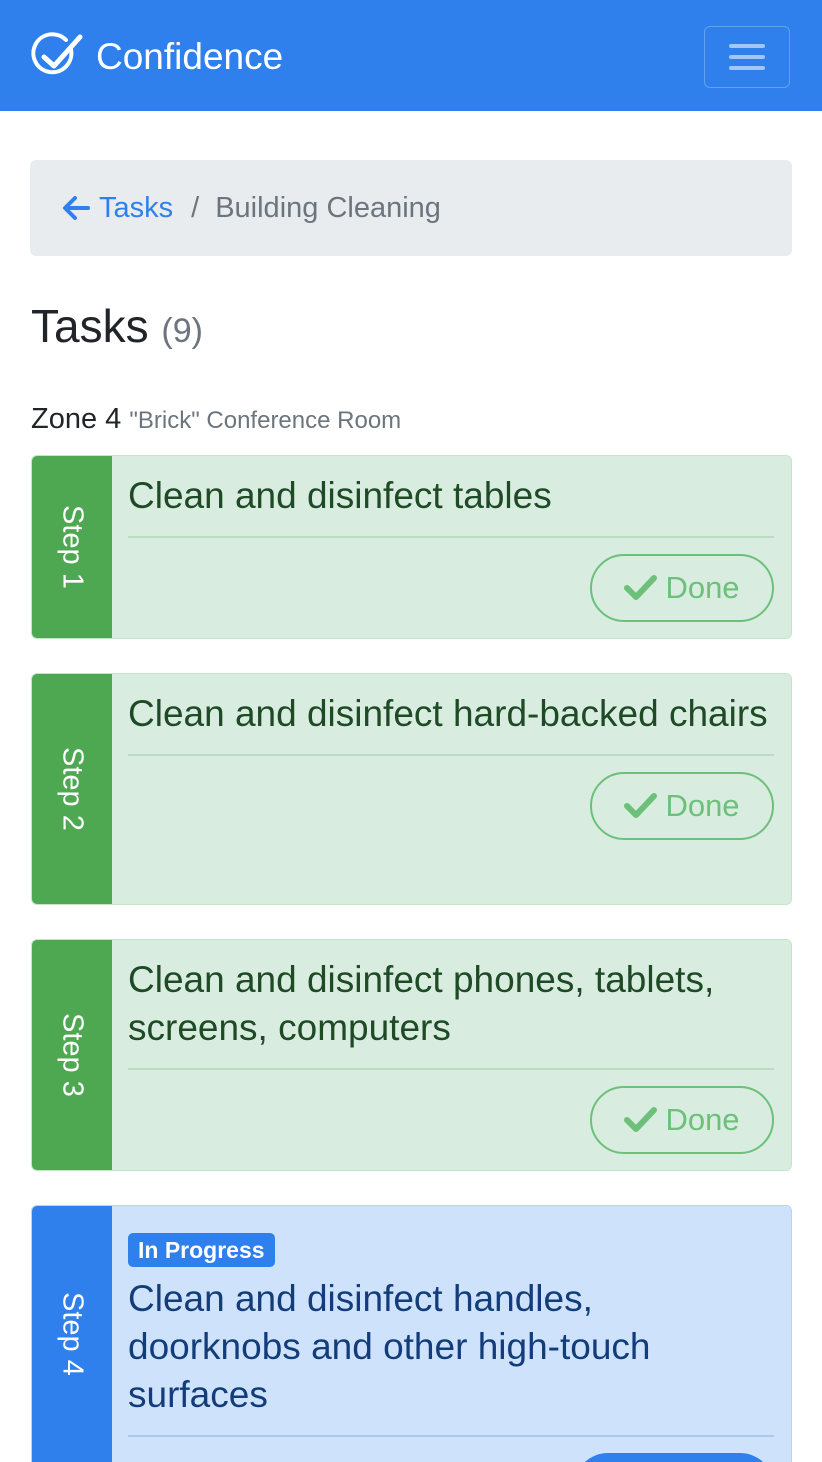 This screenshot has width=822, height=1462. I want to click on brand: Confidence, so click(157, 56).